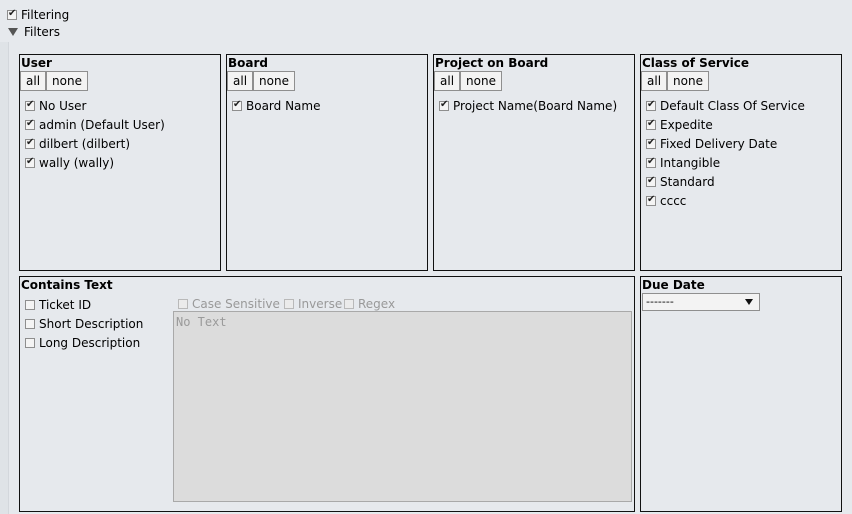  Describe the element at coordinates (236, 303) in the screenshot. I see `case-sensitive-label: Case Sensitive` at that location.